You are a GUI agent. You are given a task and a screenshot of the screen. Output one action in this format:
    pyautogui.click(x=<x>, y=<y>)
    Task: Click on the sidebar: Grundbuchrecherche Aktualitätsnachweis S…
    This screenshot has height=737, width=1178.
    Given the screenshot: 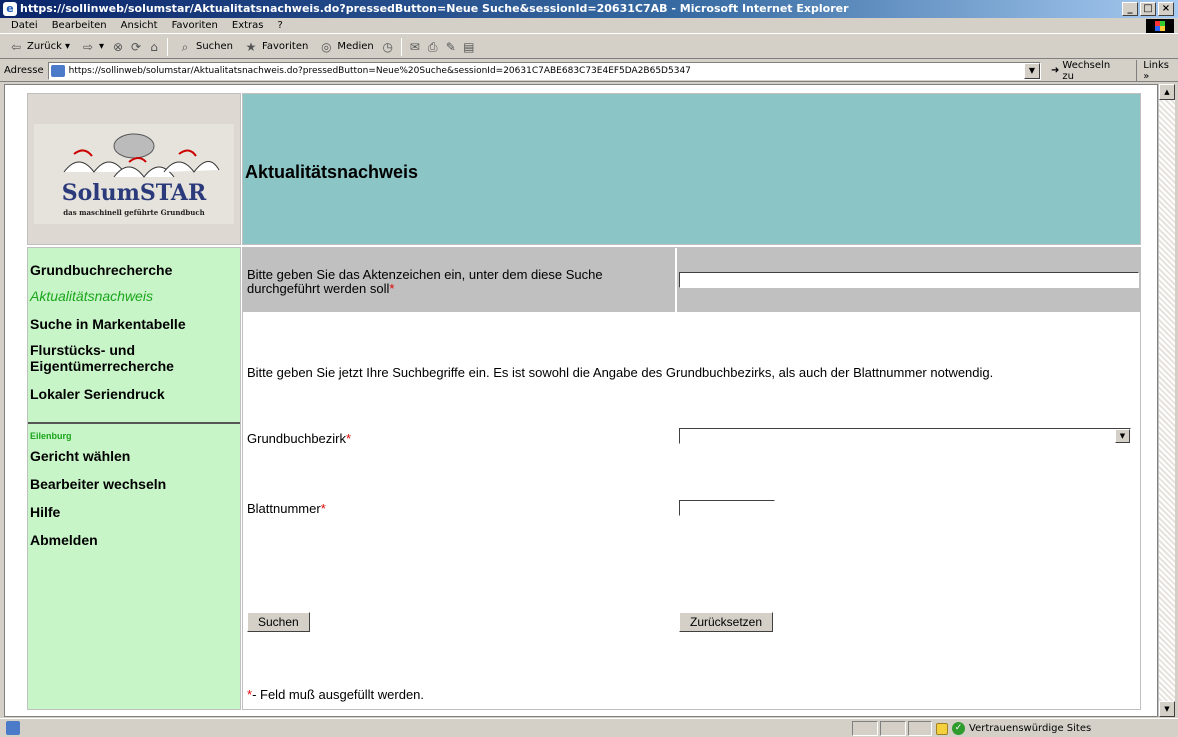 What is the action you would take?
    pyautogui.click(x=134, y=478)
    